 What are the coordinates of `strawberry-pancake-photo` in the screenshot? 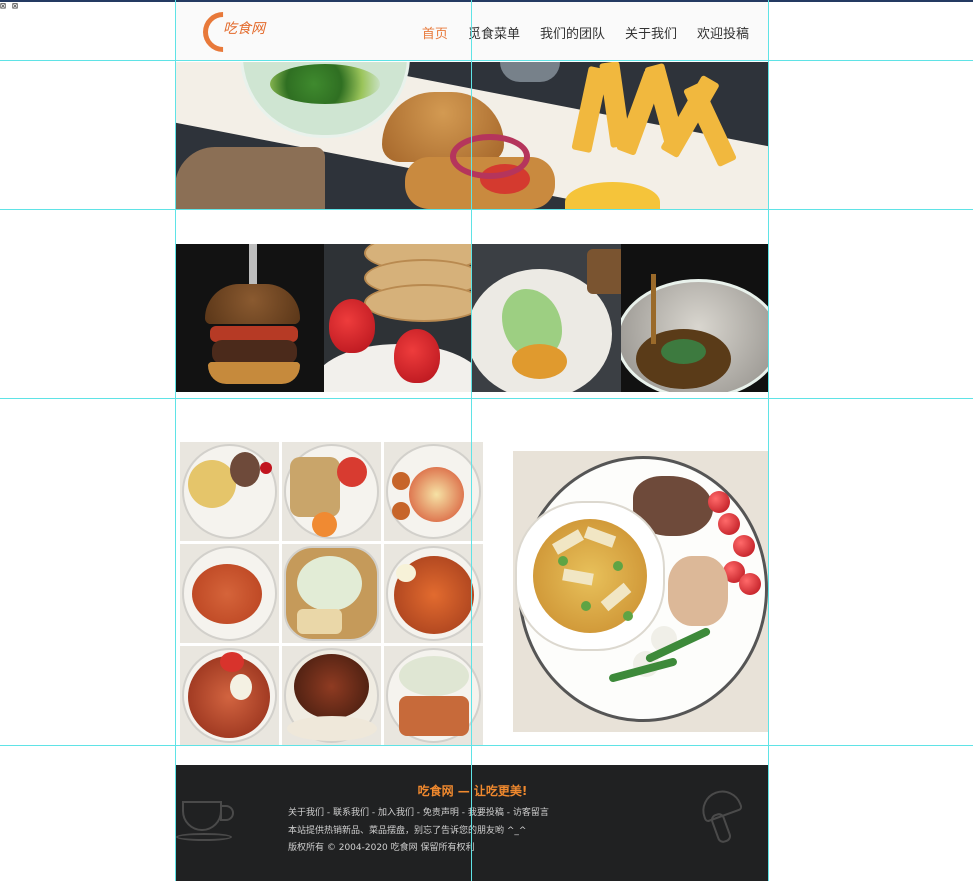 It's located at (397, 318).